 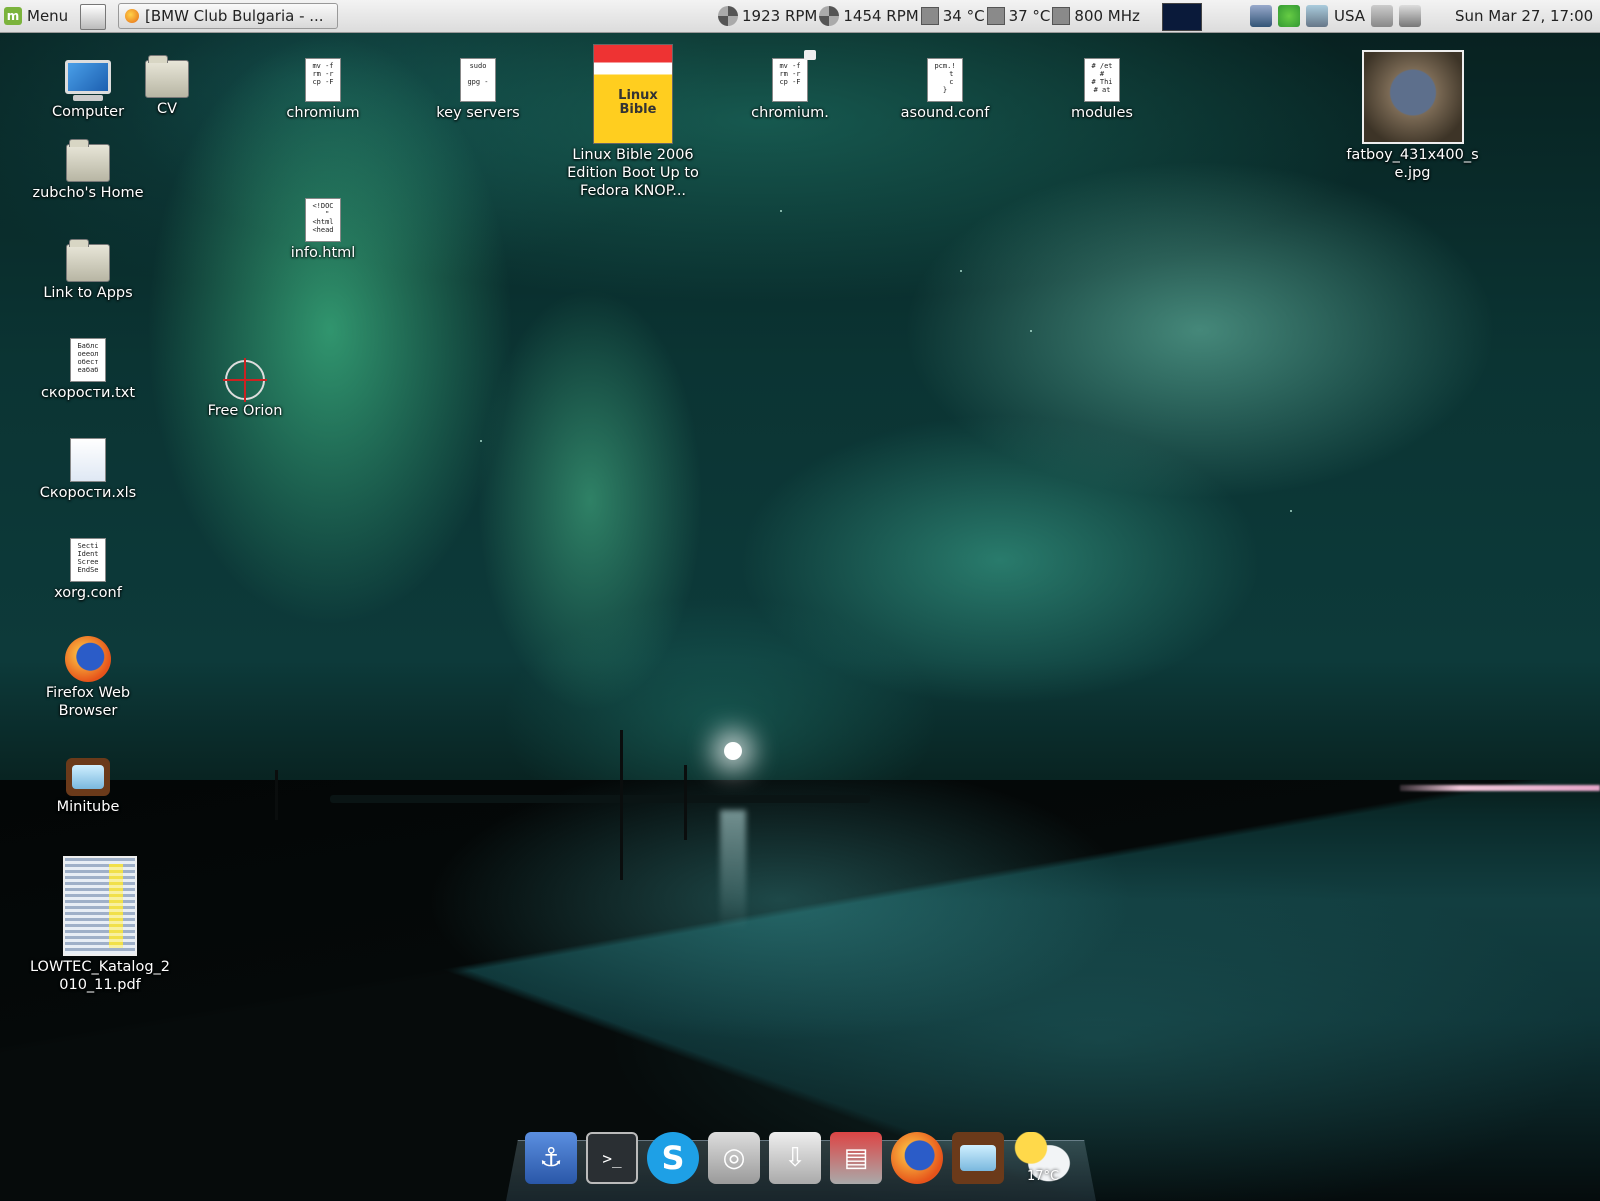 I want to click on desktop-icon-label: key servers, so click(x=478, y=113).